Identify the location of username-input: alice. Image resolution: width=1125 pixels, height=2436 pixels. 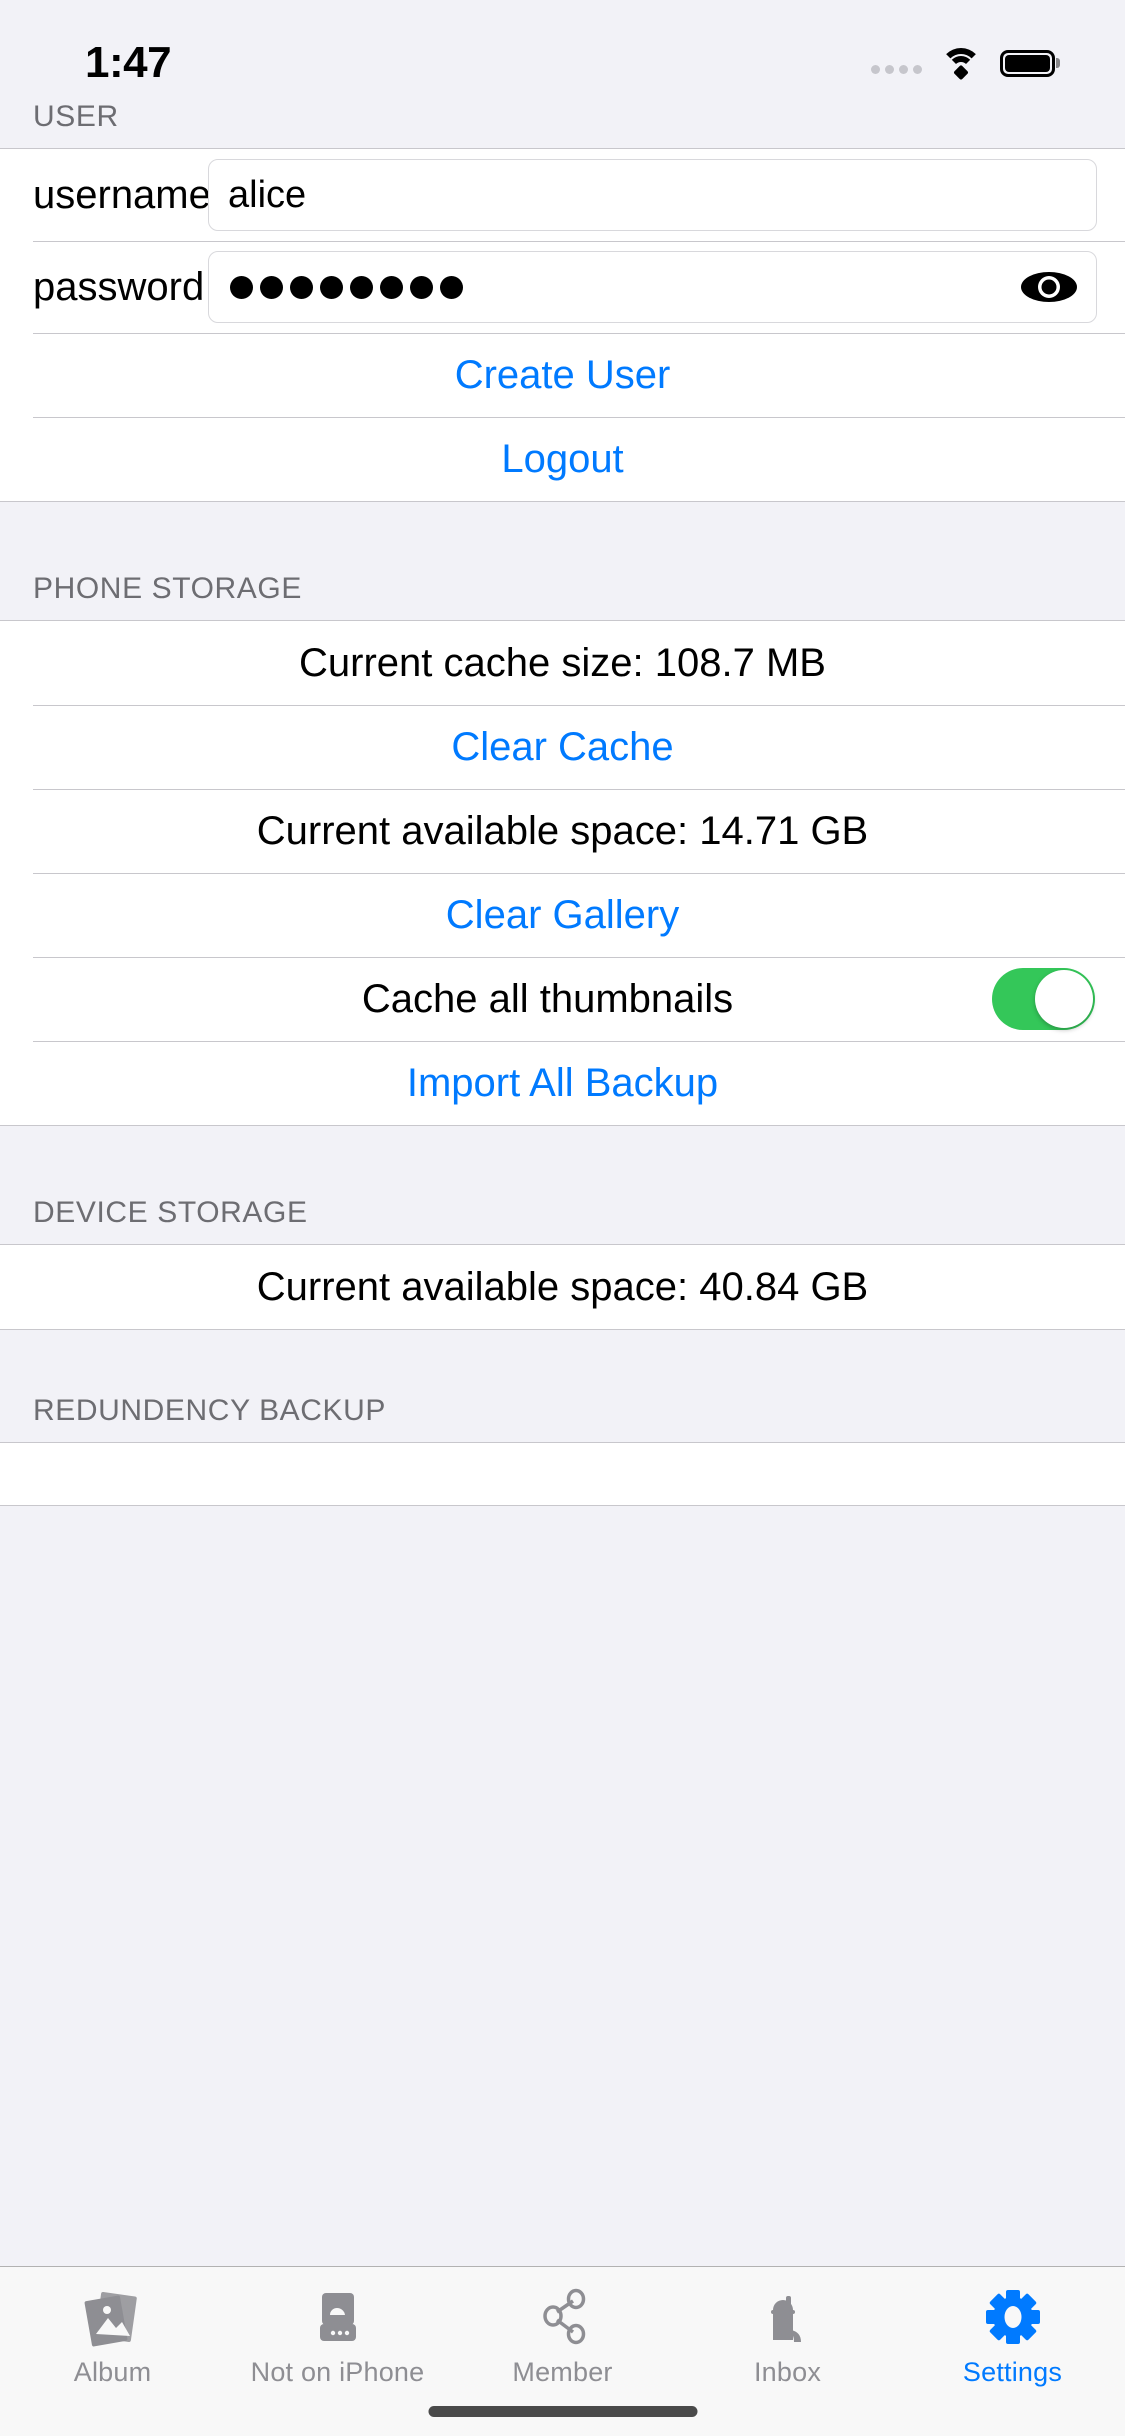
(652, 195).